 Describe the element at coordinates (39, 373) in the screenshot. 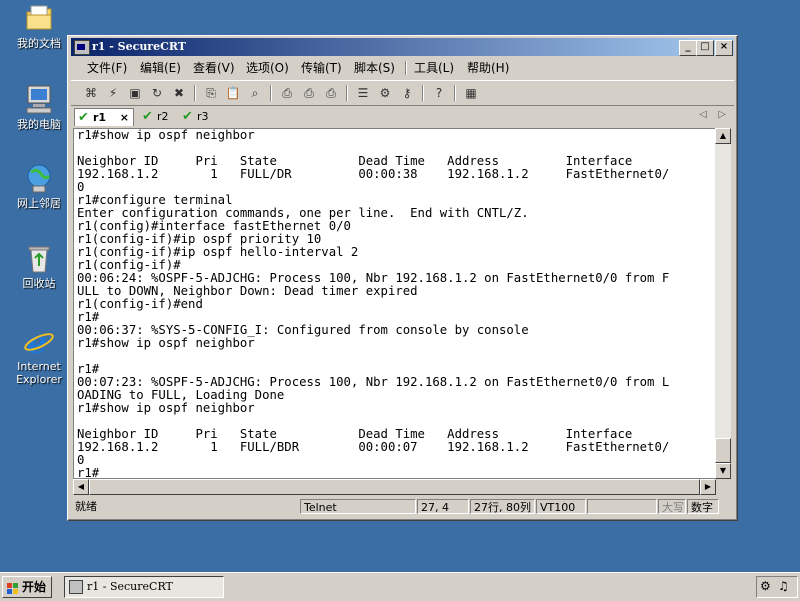

I see `desktop-icon-label: Internet Explorer` at that location.